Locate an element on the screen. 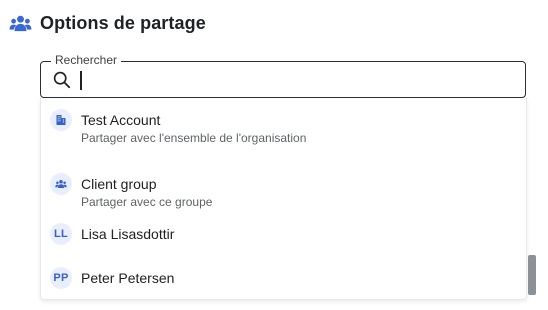 The width and height of the screenshot is (548, 310). user-avatar: LL is located at coordinates (61, 234).